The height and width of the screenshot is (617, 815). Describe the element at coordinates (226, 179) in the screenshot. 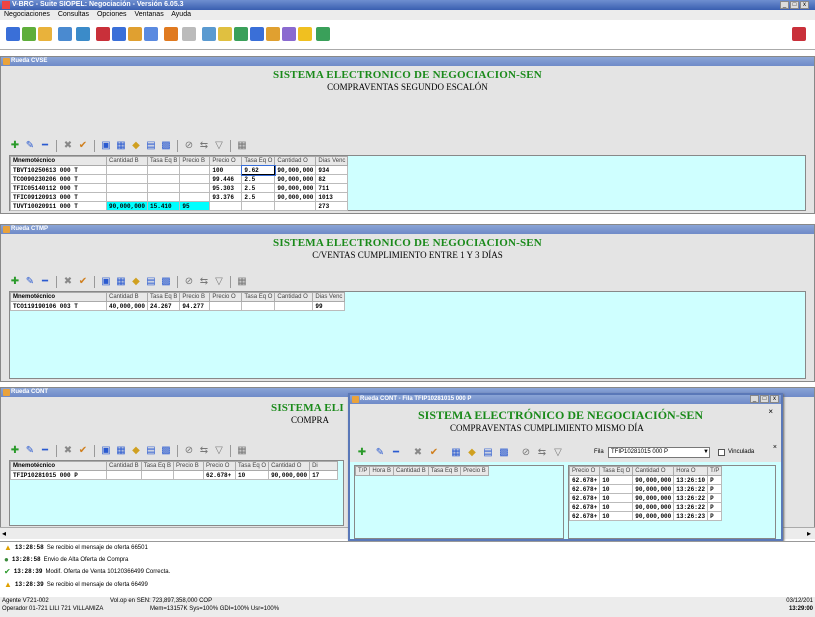

I see `table-cell: 99.446` at that location.